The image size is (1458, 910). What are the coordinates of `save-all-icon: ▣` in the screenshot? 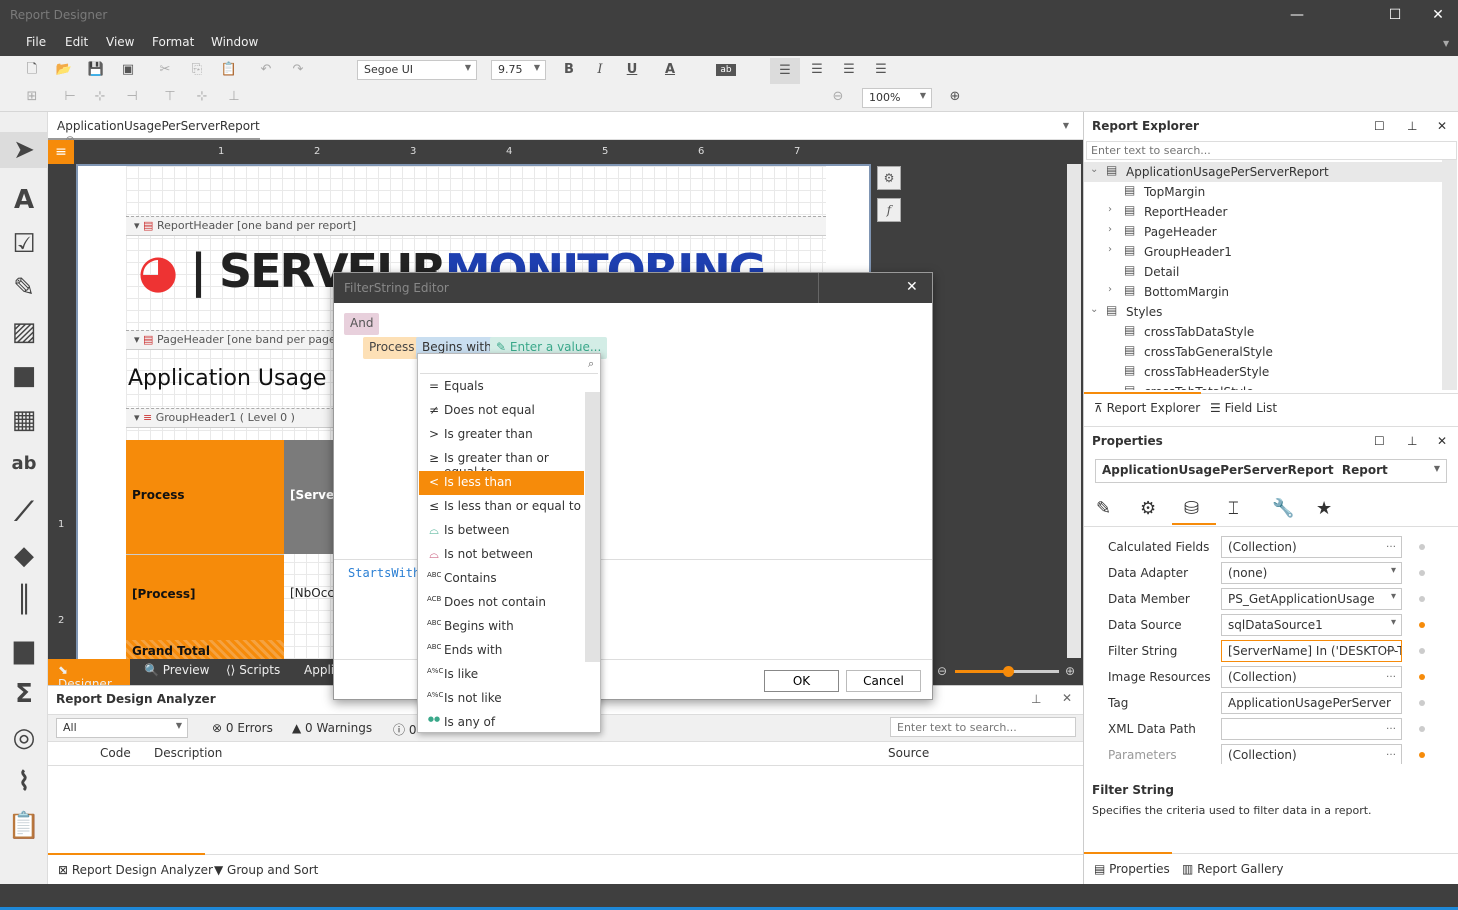 It's located at (128, 70).